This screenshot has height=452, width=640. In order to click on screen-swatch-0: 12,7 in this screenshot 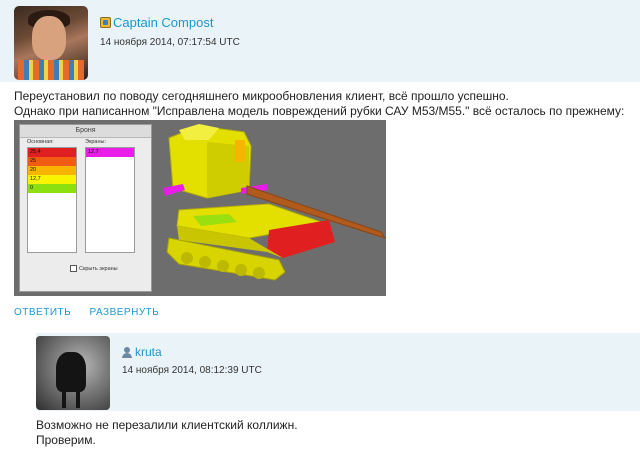, I will do `click(110, 152)`.